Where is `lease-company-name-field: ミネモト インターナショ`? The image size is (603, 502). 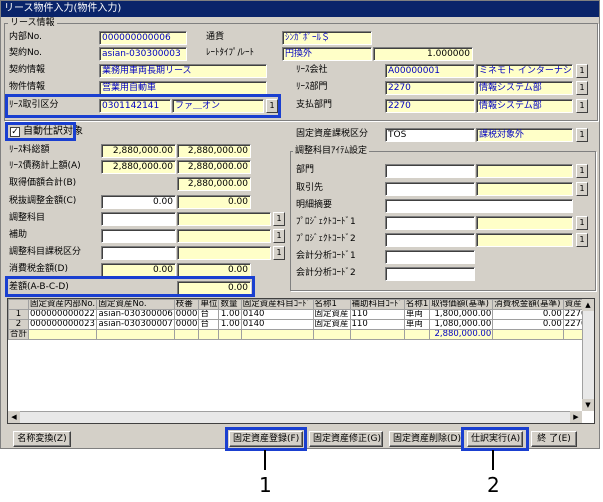
lease-company-name-field: ミネモト インターナショ is located at coordinates (524, 71).